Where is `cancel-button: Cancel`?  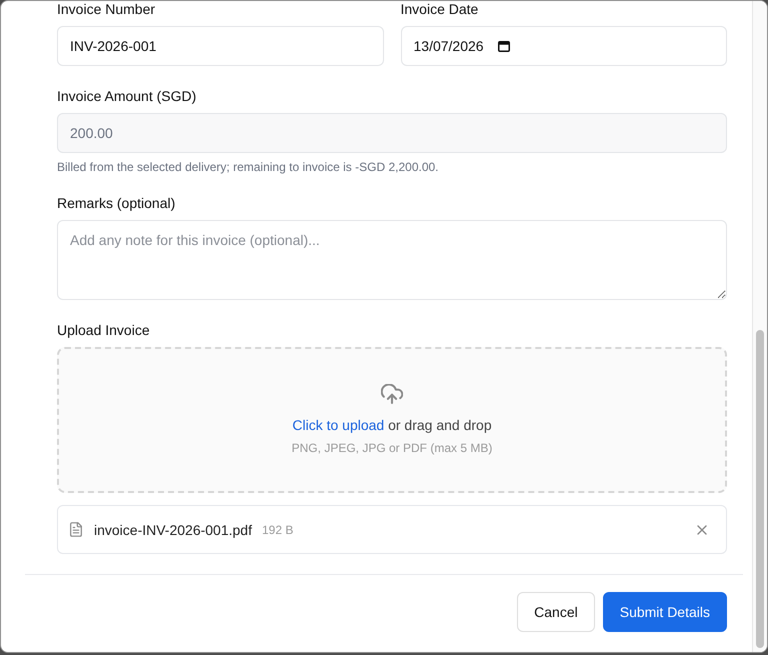 cancel-button: Cancel is located at coordinates (556, 612).